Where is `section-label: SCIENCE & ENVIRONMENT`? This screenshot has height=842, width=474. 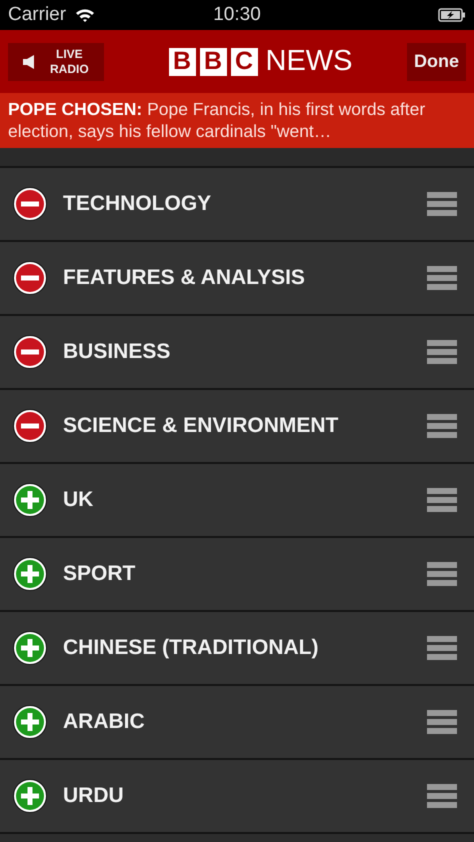
section-label: SCIENCE & ENVIRONMENT is located at coordinates (201, 426).